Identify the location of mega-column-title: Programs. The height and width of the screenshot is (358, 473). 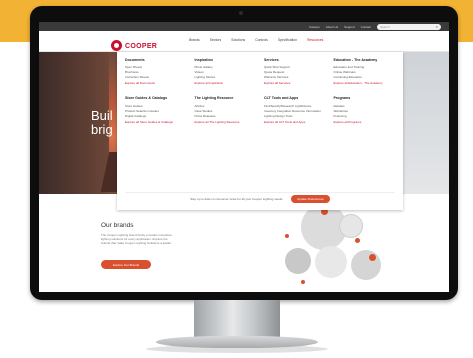
(342, 98).